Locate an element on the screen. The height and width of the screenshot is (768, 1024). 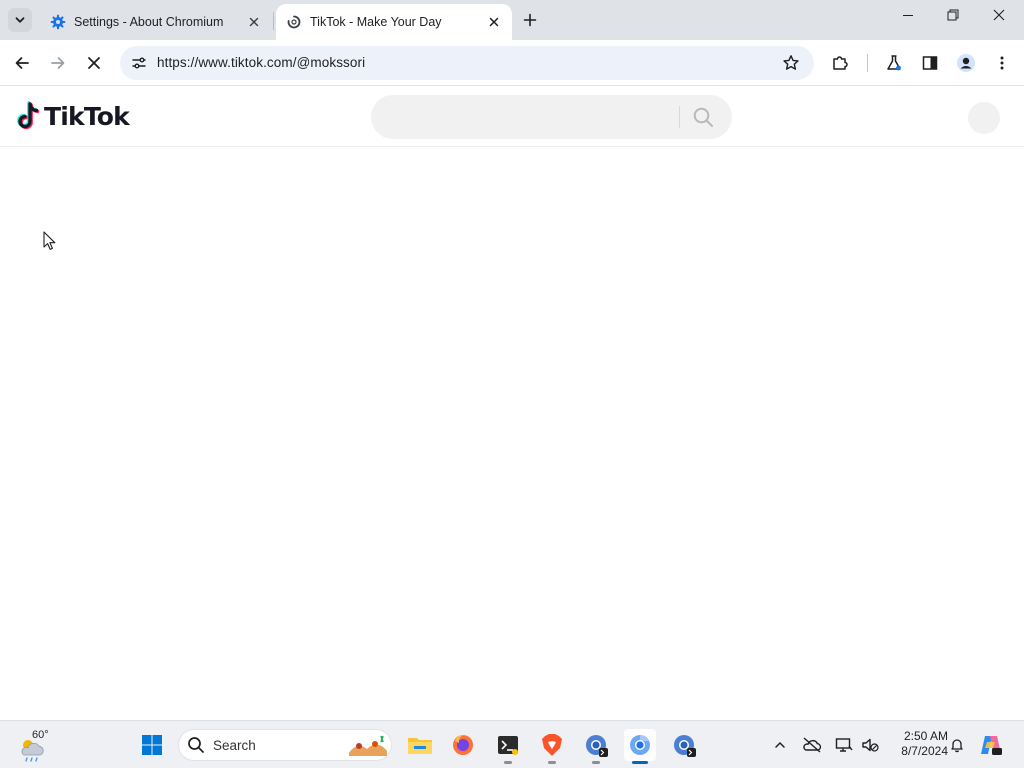
side-panel-button is located at coordinates (930, 63).